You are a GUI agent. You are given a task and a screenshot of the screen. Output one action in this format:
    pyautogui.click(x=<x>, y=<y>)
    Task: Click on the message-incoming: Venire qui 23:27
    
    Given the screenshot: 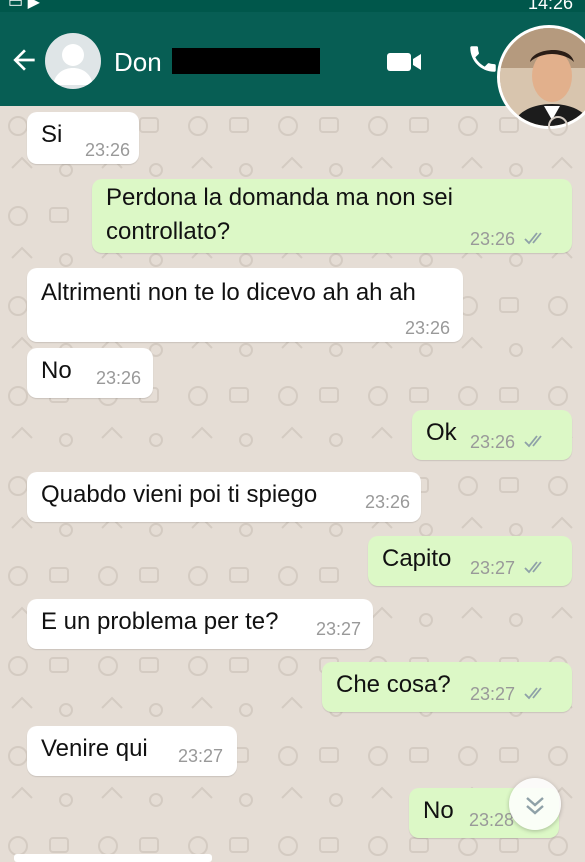 What is the action you would take?
    pyautogui.click(x=132, y=751)
    